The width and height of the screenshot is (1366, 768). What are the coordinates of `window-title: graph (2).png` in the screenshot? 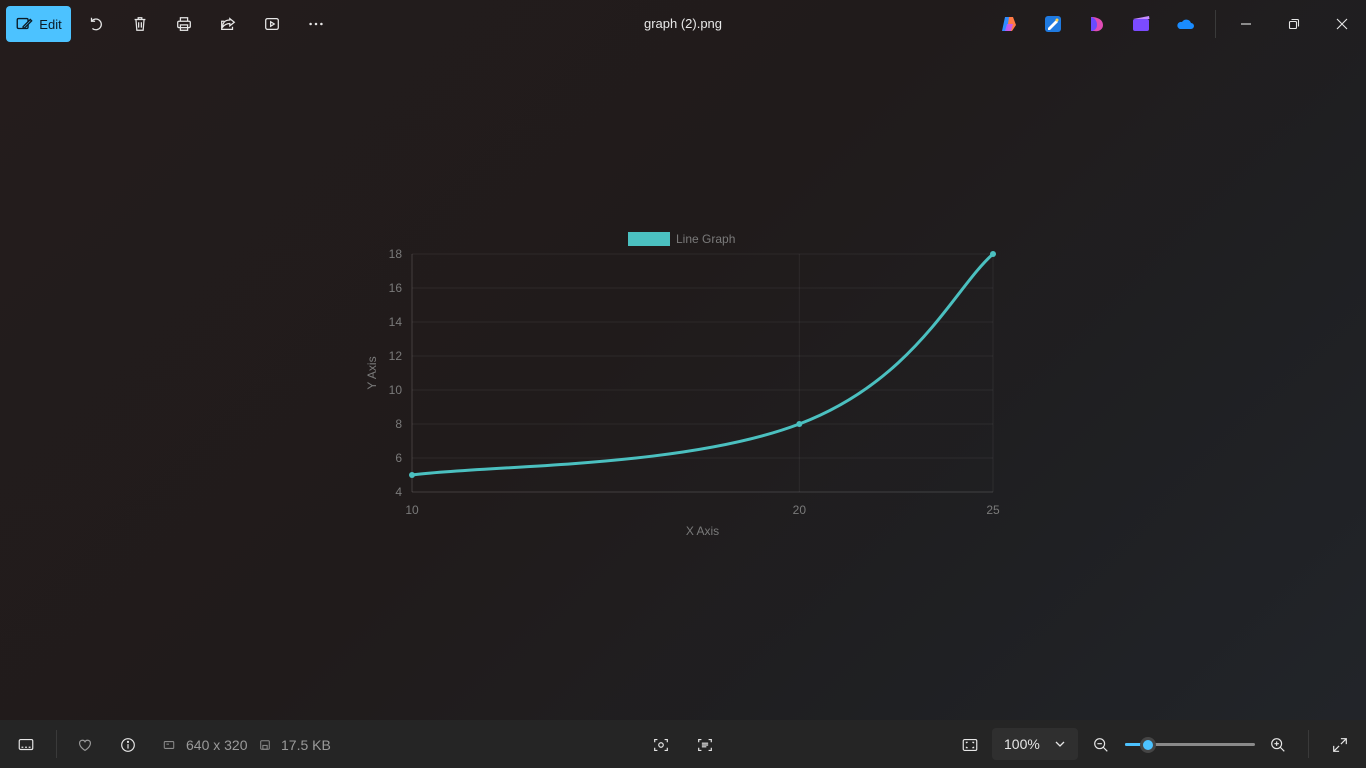 It's located at (683, 23).